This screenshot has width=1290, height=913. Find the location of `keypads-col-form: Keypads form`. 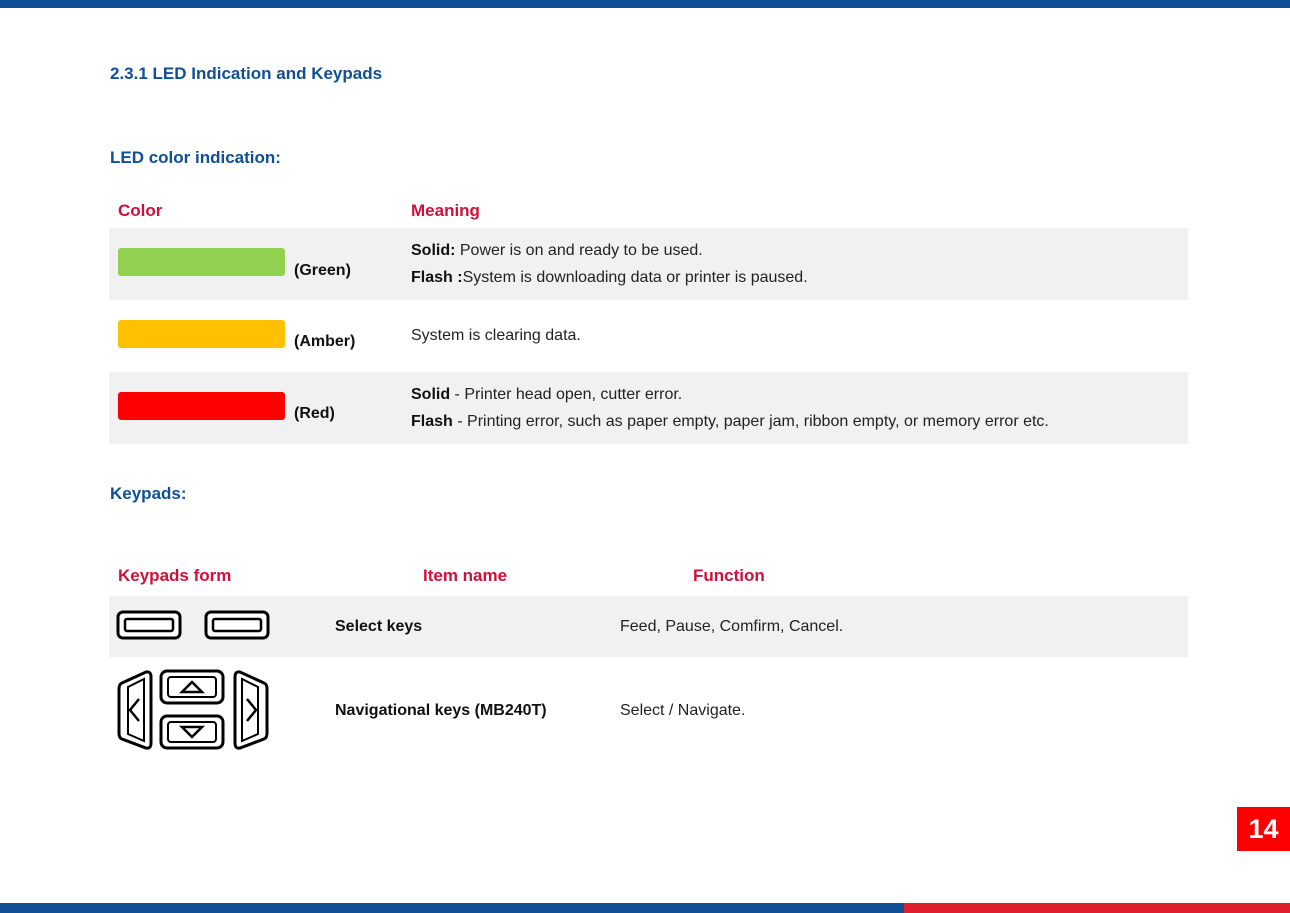

keypads-col-form: Keypads form is located at coordinates (175, 575).